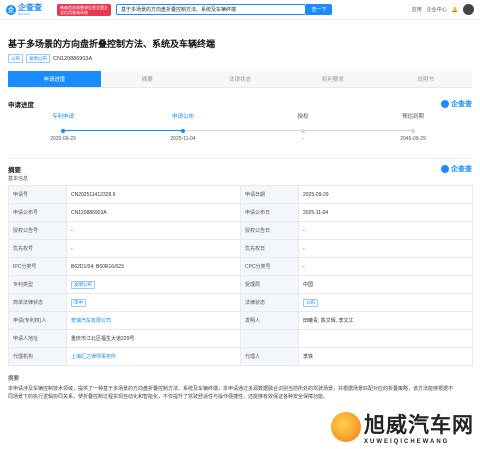  What do you see at coordinates (153, 284) in the screenshot?
I see `field-value: 发明公布` at bounding box center [153, 284].